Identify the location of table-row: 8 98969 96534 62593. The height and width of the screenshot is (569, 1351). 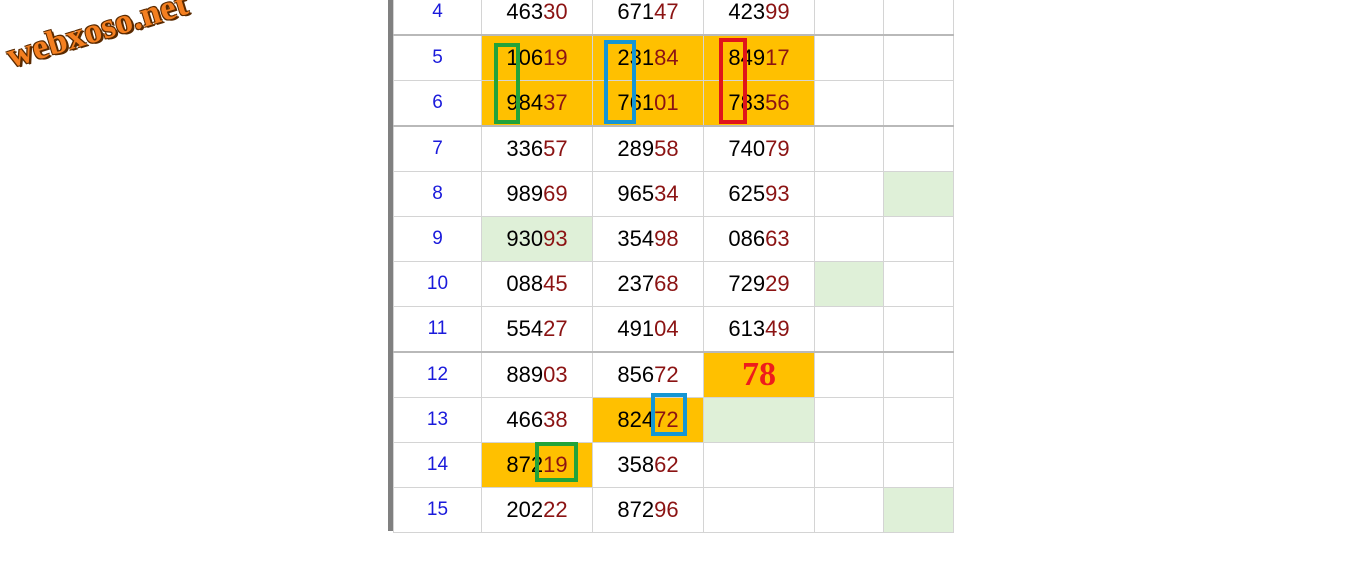
(673, 194).